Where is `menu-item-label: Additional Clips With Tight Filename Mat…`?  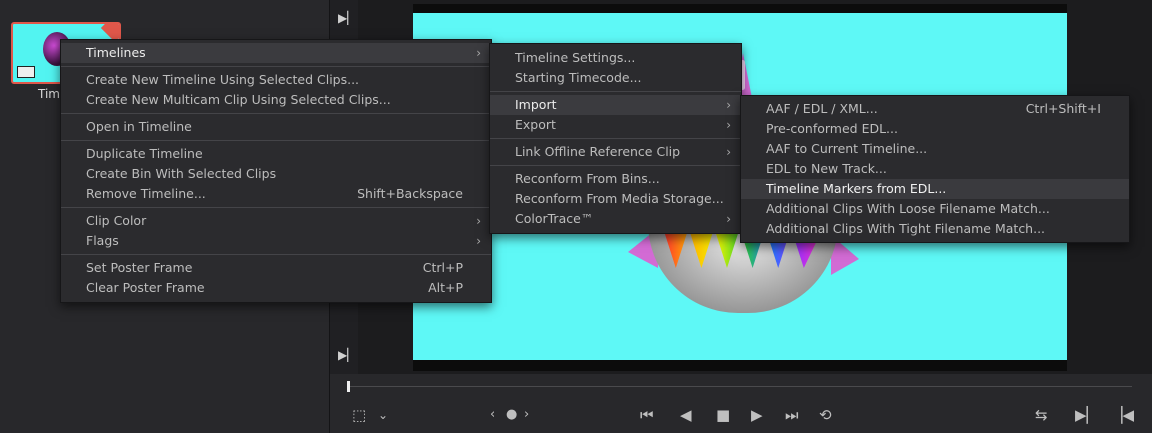 menu-item-label: Additional Clips With Tight Filename Mat… is located at coordinates (906, 228).